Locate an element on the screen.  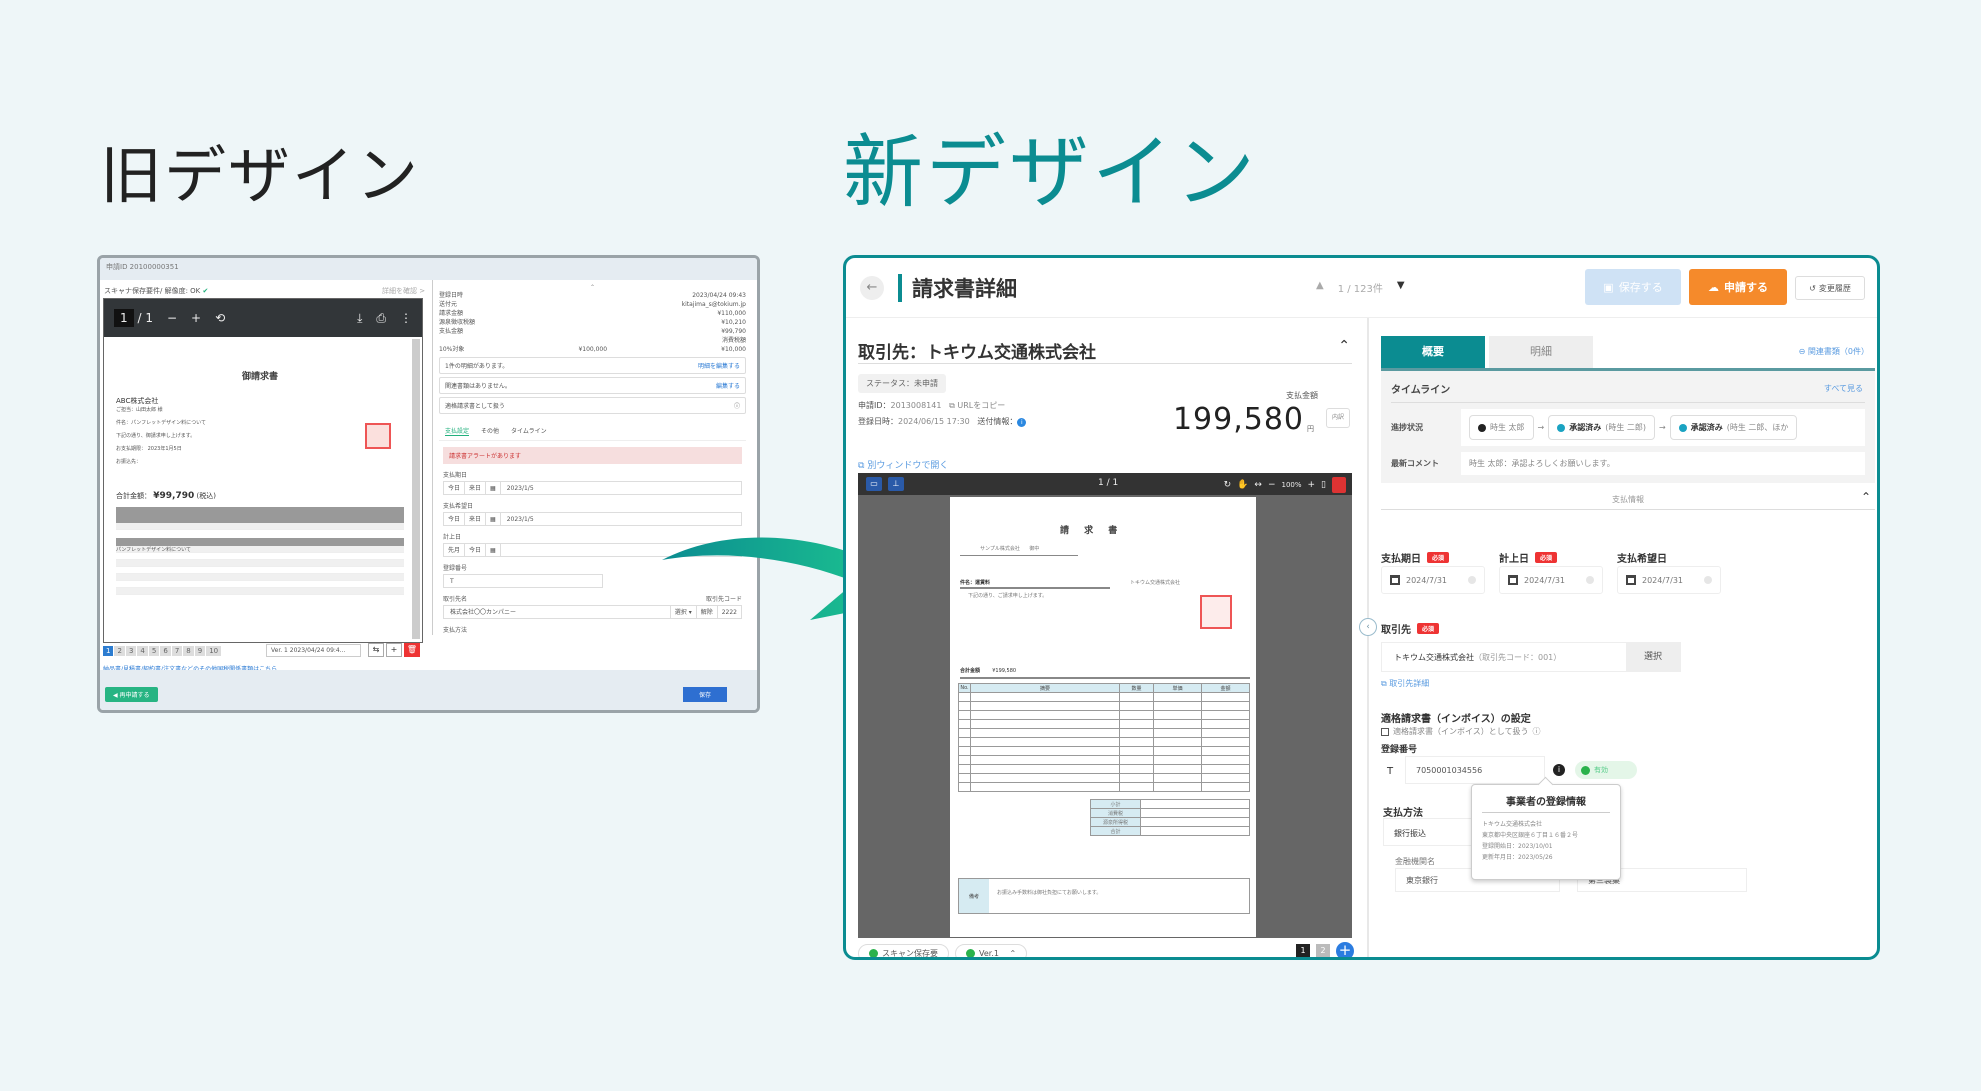
detail-link: 詳細を確認 > is located at coordinates (403, 291).